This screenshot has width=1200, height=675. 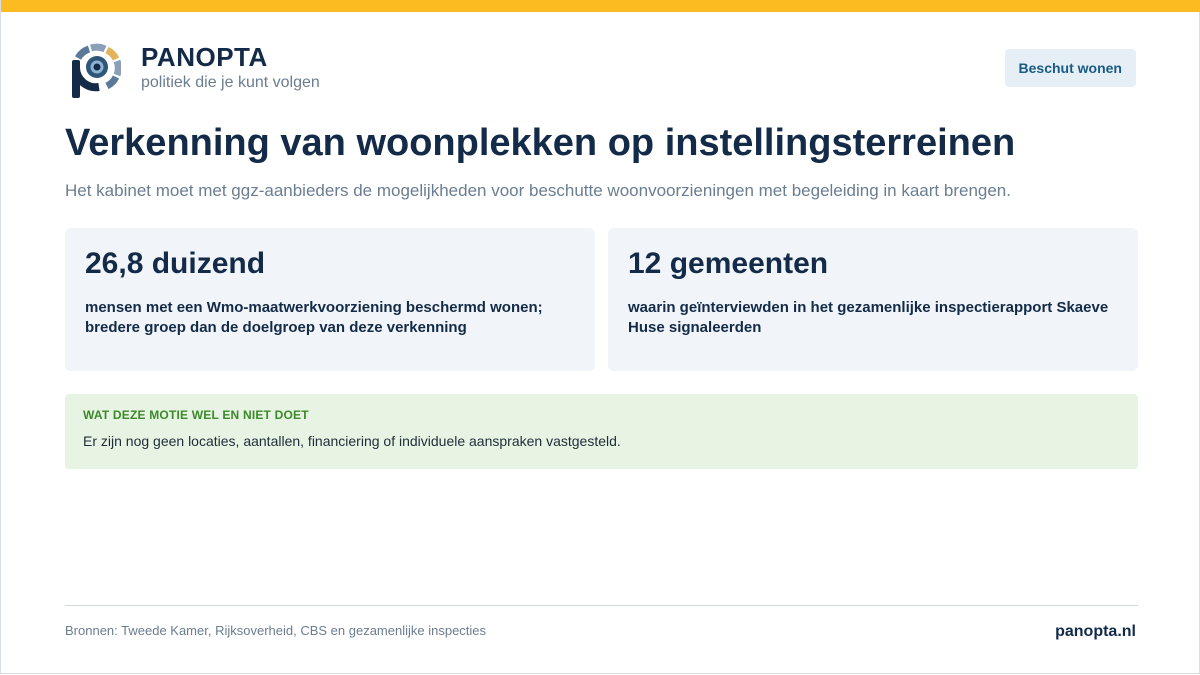 I want to click on note-heading: WAT DEZE MOTIE WEL EN NIET DOET, so click(x=196, y=415).